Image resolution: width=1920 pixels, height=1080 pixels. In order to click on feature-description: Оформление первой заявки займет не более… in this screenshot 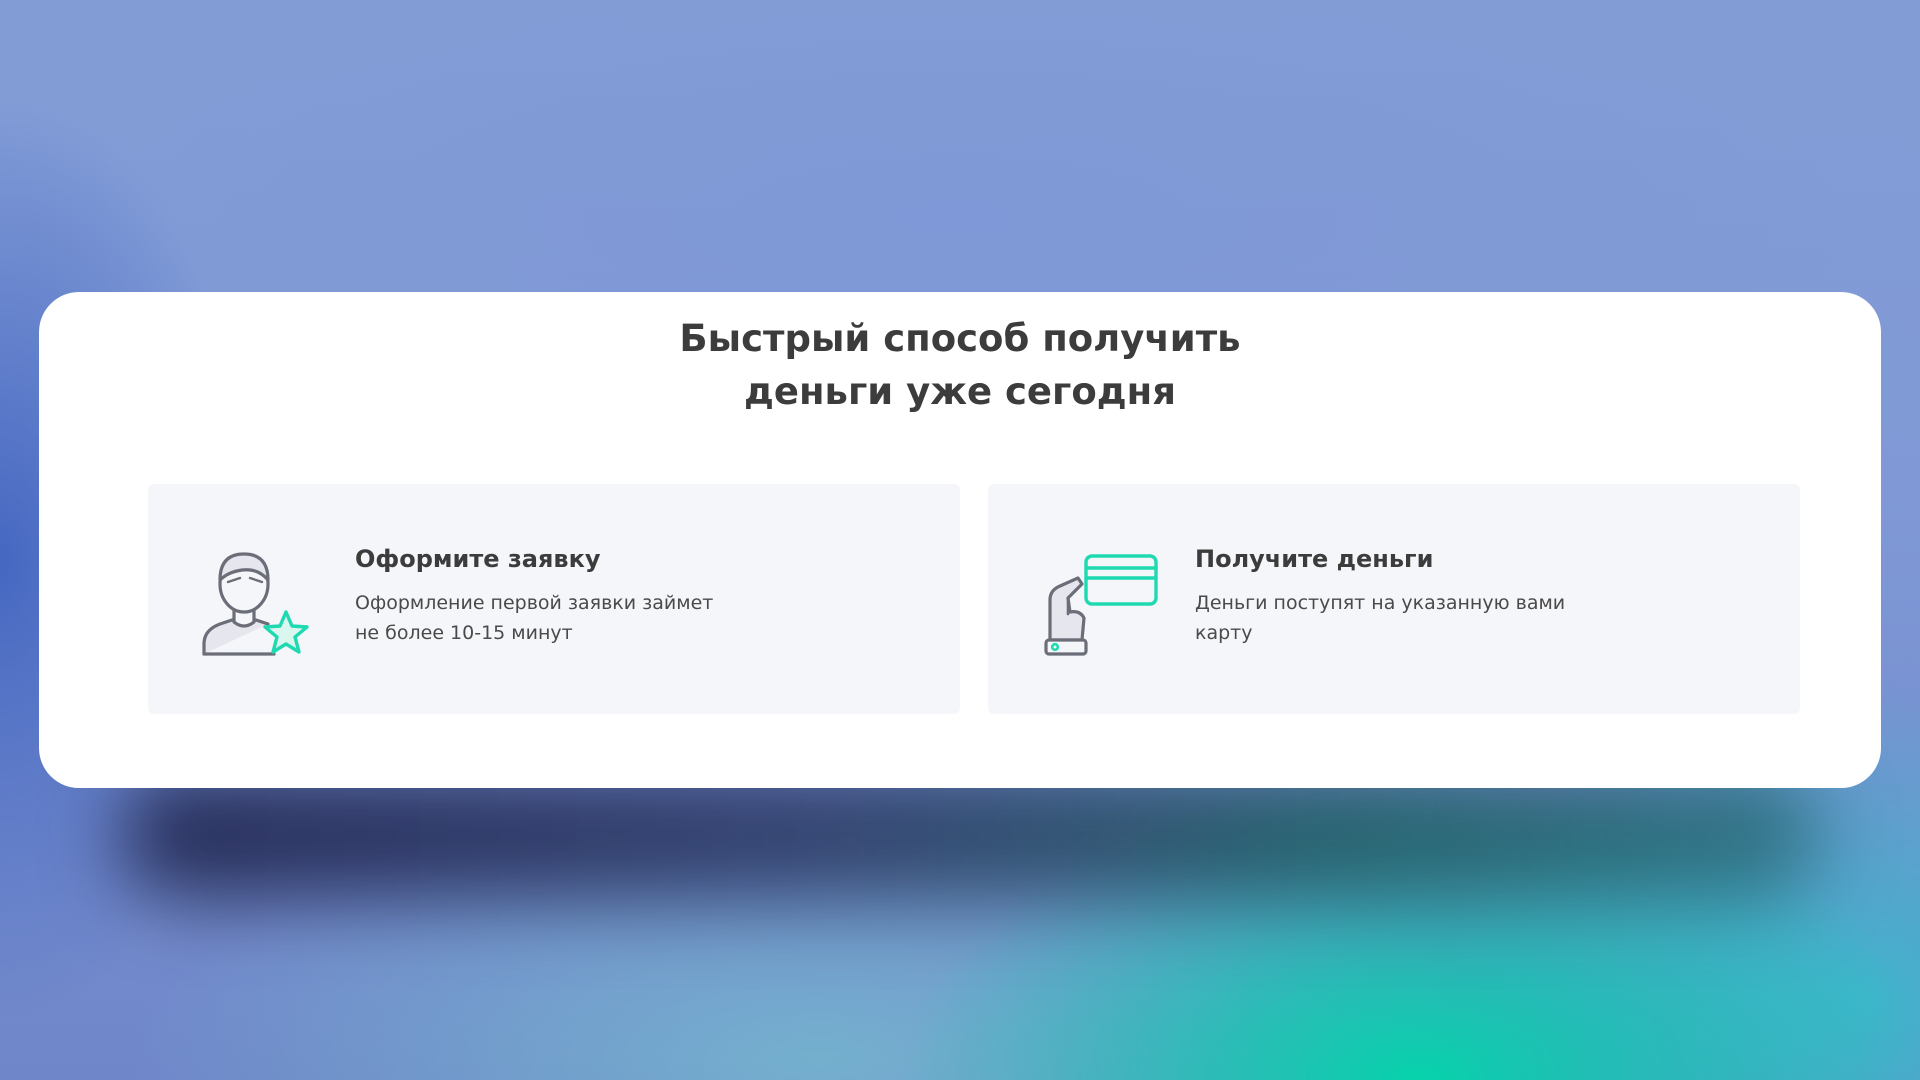, I will do `click(534, 618)`.